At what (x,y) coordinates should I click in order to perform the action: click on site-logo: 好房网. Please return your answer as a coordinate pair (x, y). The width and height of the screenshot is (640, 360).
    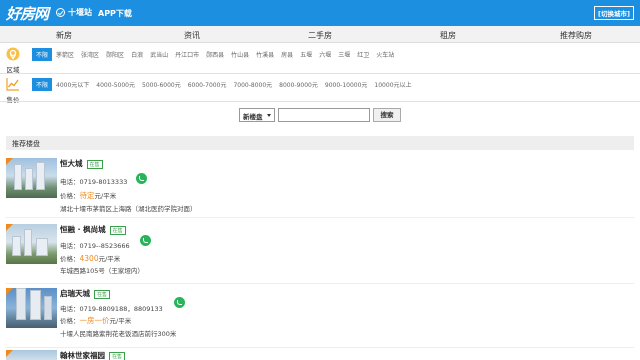
    Looking at the image, I should click on (27, 13).